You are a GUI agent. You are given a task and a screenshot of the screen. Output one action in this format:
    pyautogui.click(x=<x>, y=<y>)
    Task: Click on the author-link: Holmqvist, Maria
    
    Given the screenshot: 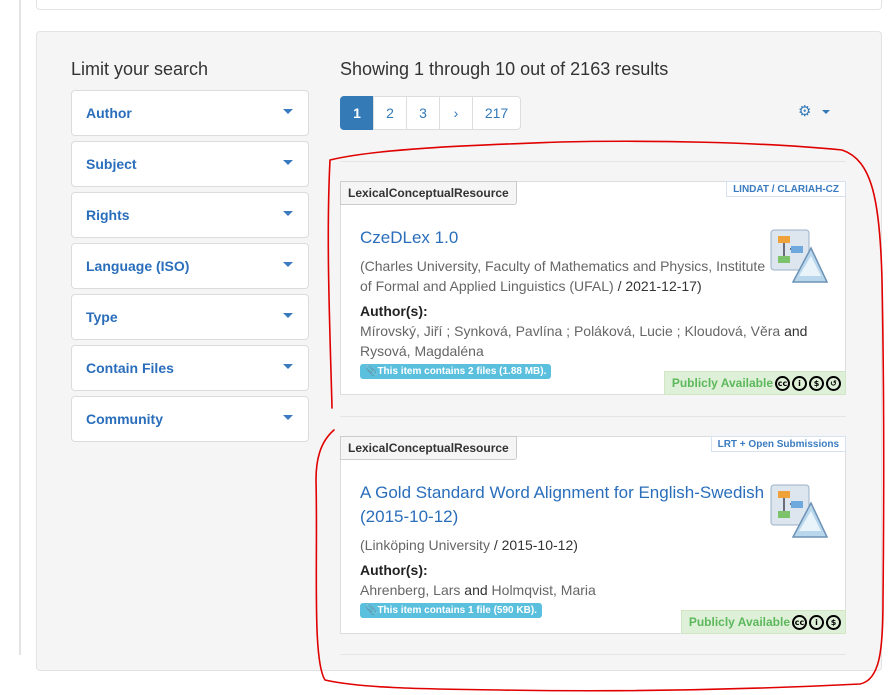 What is the action you would take?
    pyautogui.click(x=544, y=590)
    